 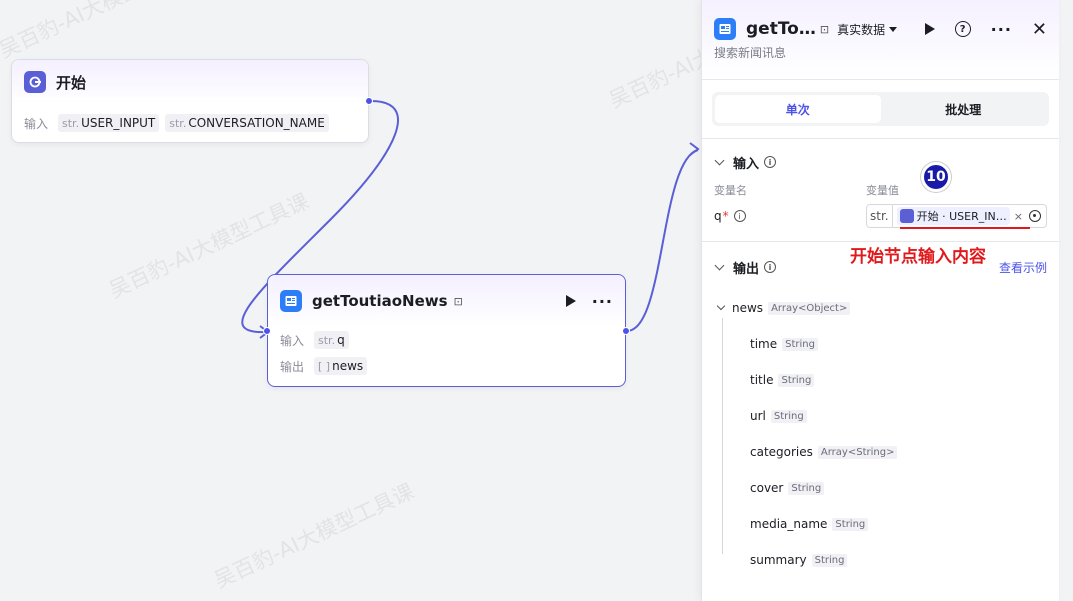 I want to click on field-name: cover, so click(x=767, y=488).